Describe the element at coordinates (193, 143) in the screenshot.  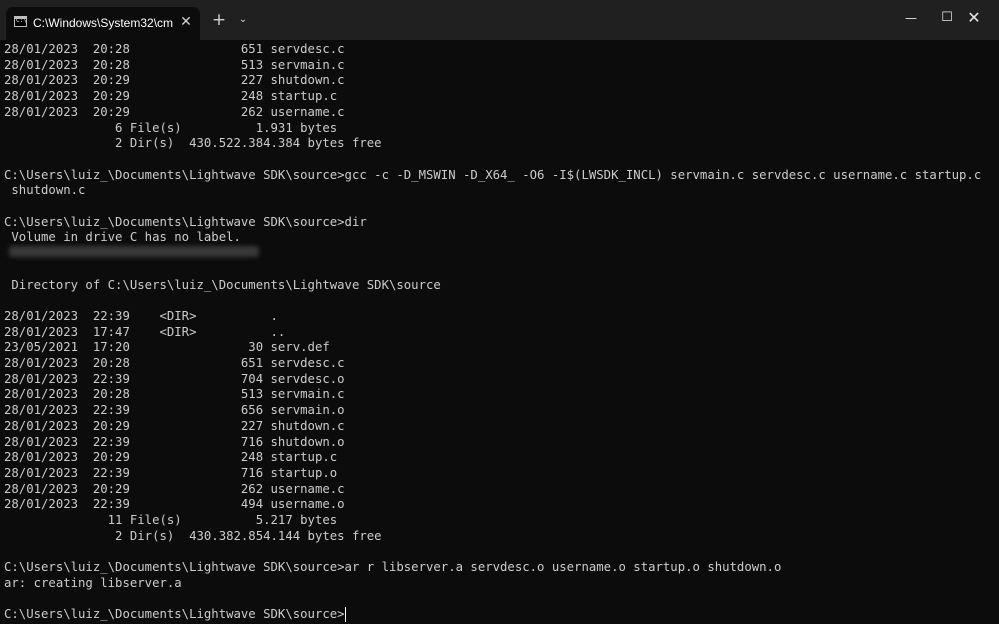
I see `terminal-line: 2 Dir(s) 430.522.384.384 bytes free` at that location.